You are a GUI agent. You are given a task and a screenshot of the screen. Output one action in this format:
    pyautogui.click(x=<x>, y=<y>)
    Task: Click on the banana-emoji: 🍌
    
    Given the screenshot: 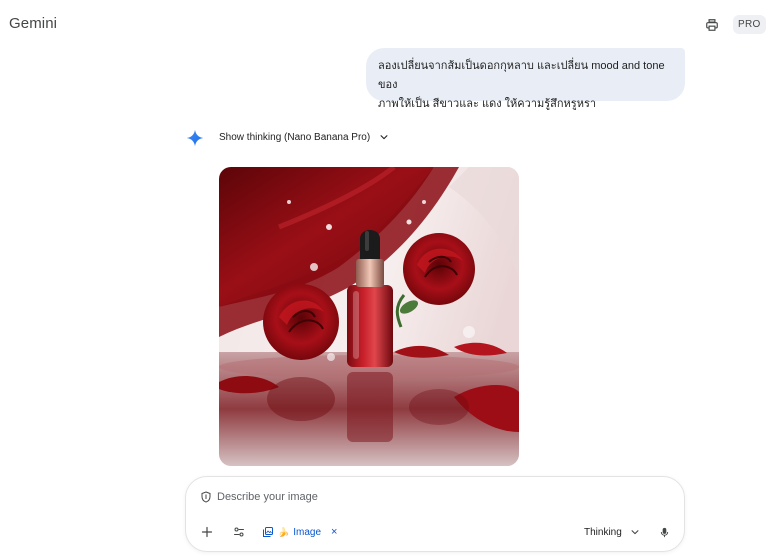 What is the action you would take?
    pyautogui.click(x=284, y=531)
    